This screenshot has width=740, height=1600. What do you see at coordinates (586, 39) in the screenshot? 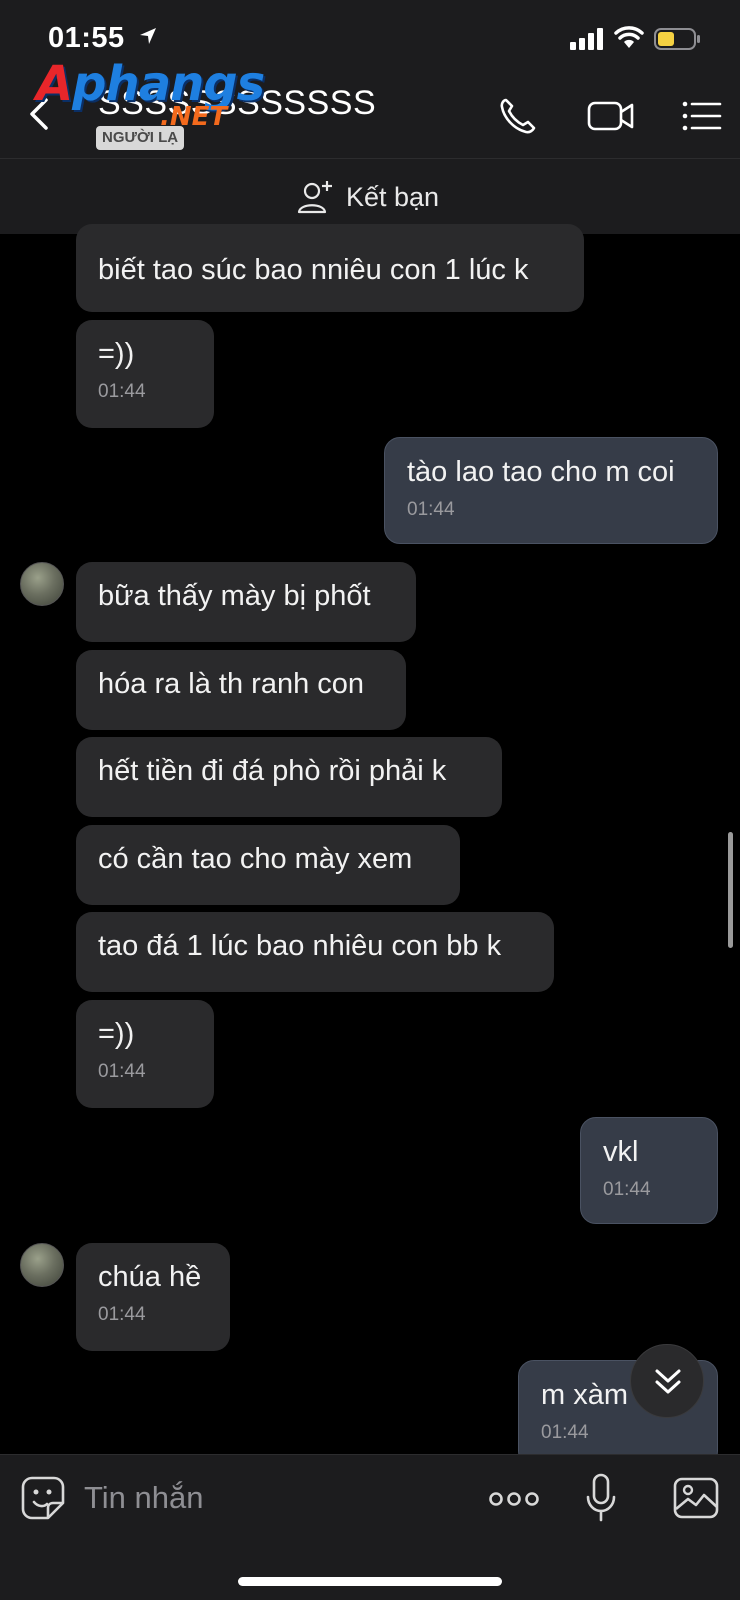
I see `signal-icon` at bounding box center [586, 39].